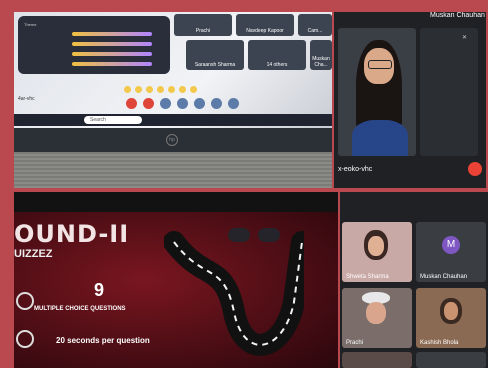 The image size is (488, 368). What do you see at coordinates (176, 202) in the screenshot?
I see `slide-top-bar` at bounding box center [176, 202].